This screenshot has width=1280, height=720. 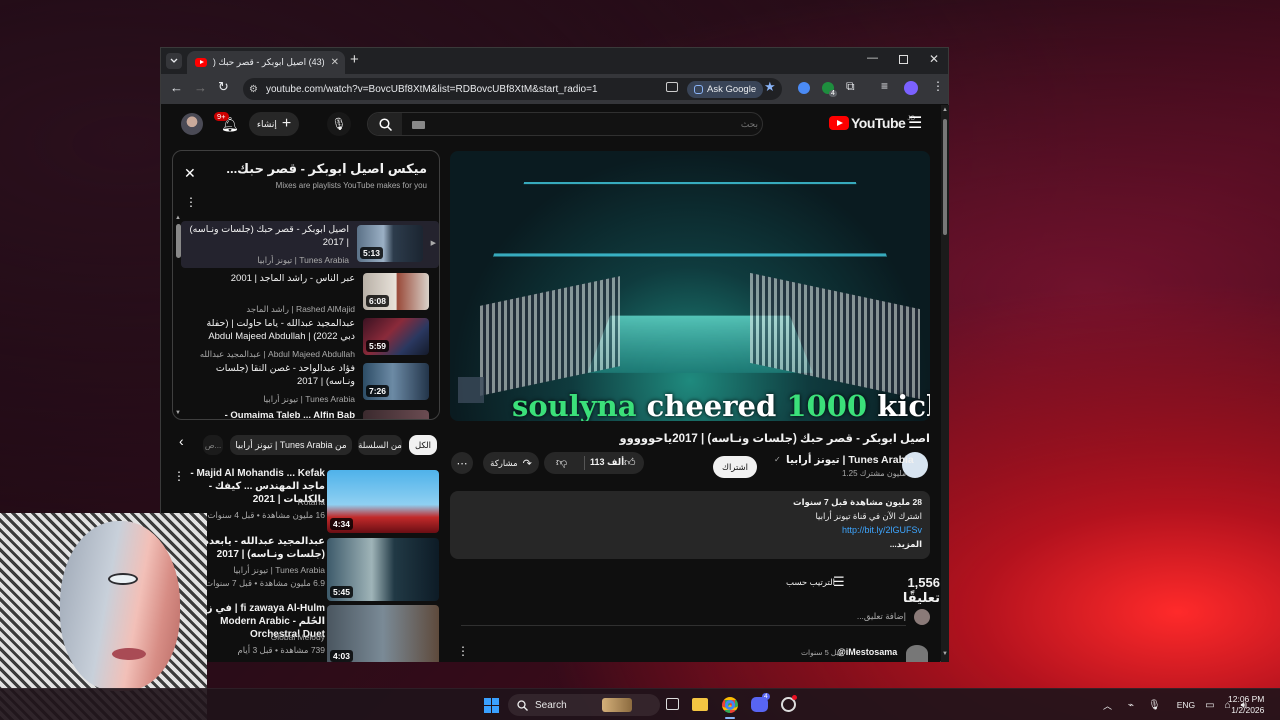 I want to click on language-indicator: ENG, so click(x=1186, y=705).